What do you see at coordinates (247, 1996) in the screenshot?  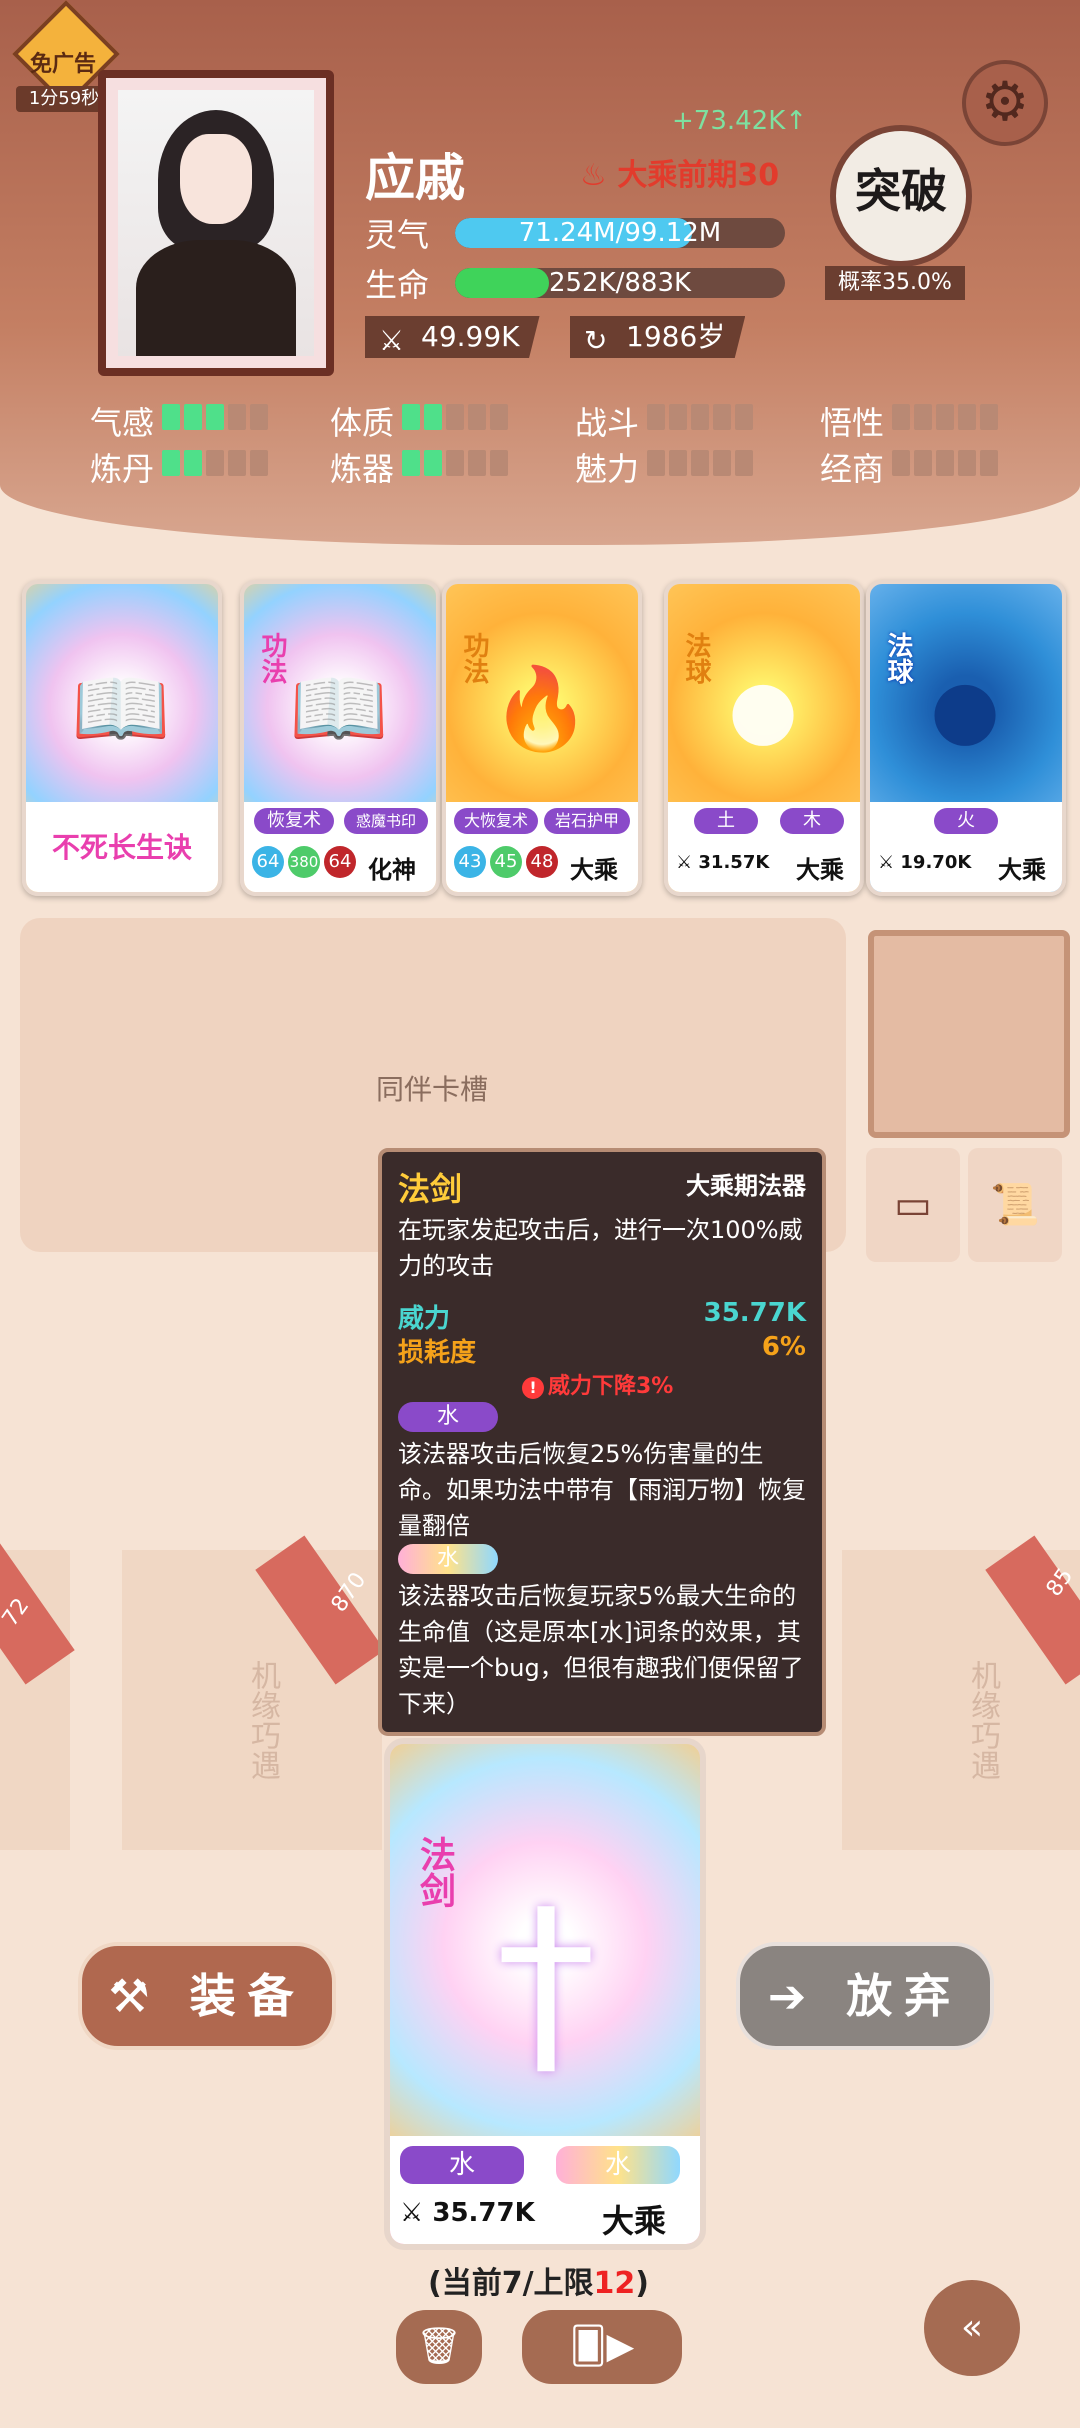 I see `equip-label: 装备` at bounding box center [247, 1996].